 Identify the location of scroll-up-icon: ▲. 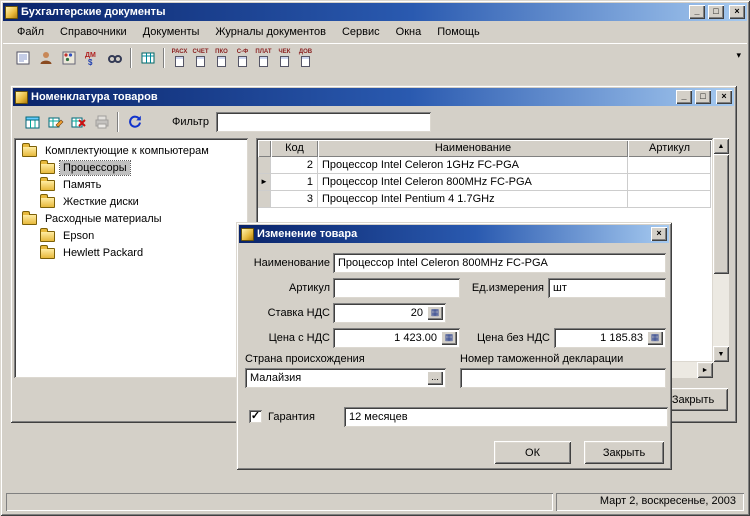
(721, 146).